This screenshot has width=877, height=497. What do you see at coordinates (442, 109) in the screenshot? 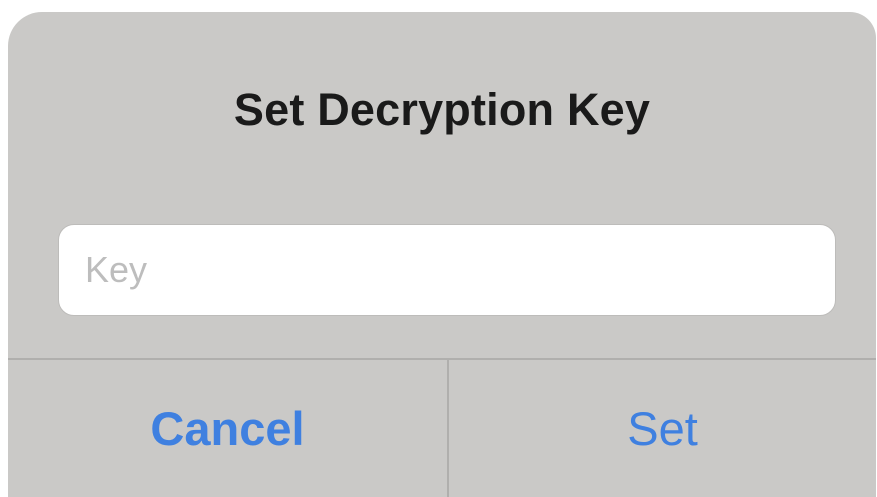
I see `dialog-title: Set Decryption Key` at bounding box center [442, 109].